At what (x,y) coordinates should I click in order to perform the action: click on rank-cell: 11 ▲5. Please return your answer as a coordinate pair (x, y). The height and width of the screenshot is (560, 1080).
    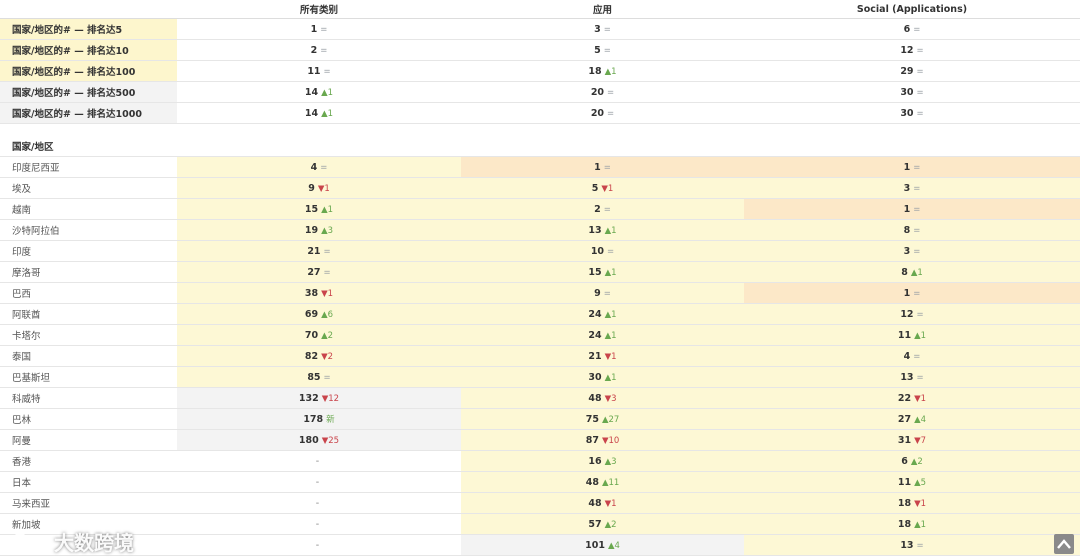
    Looking at the image, I should click on (912, 482).